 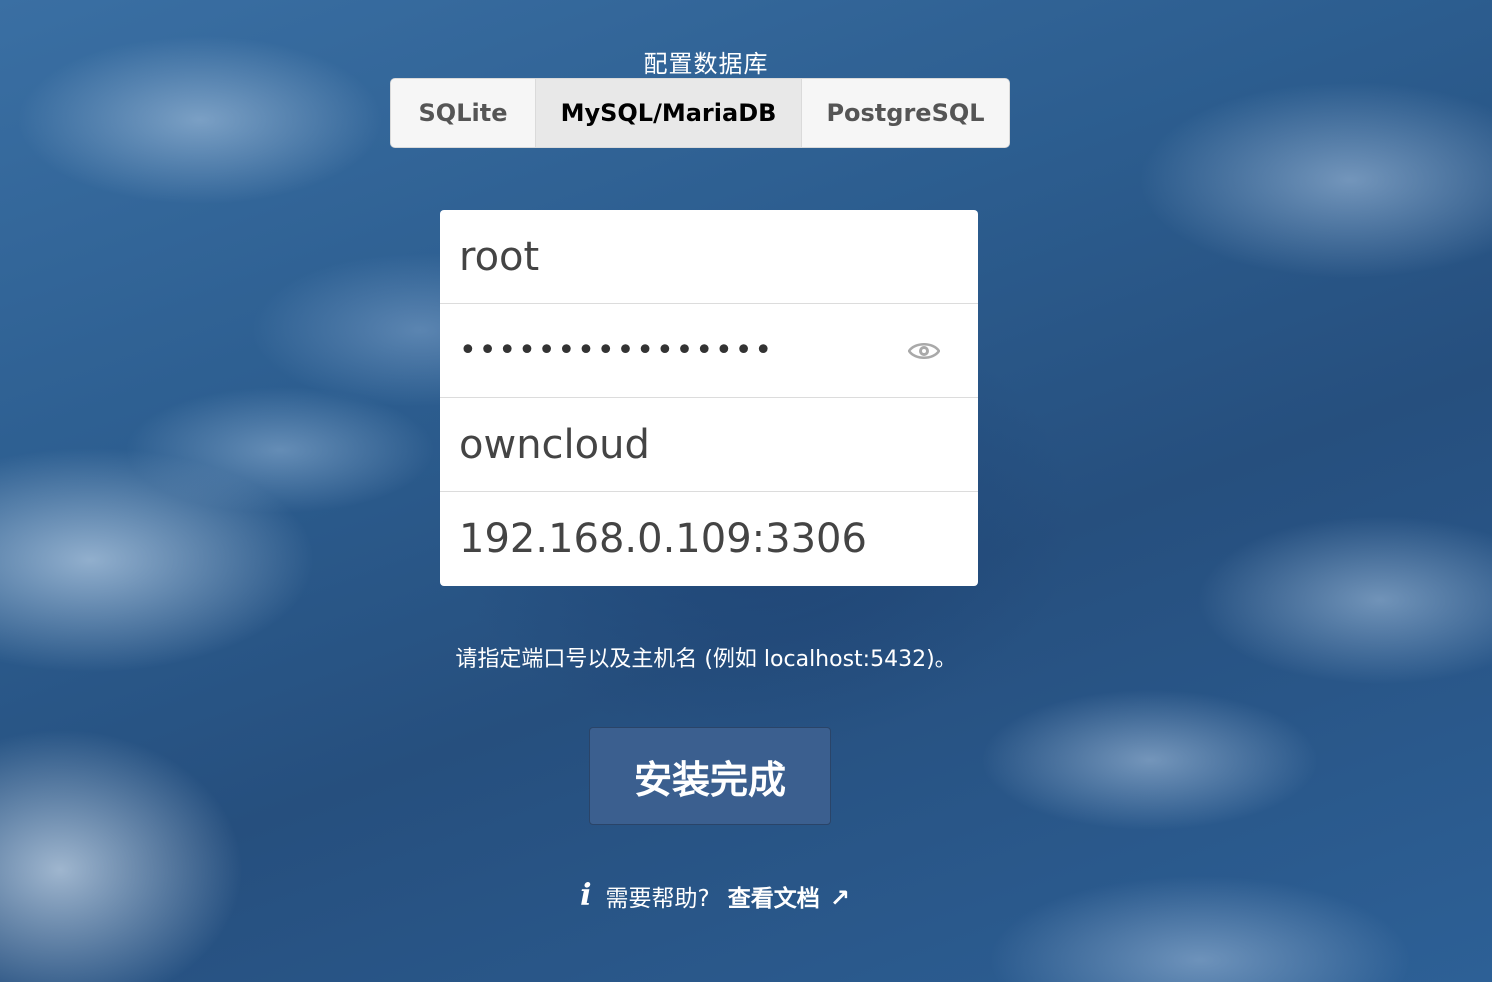 I want to click on db-password-field-row: ••••••••••••••••, so click(x=709, y=351).